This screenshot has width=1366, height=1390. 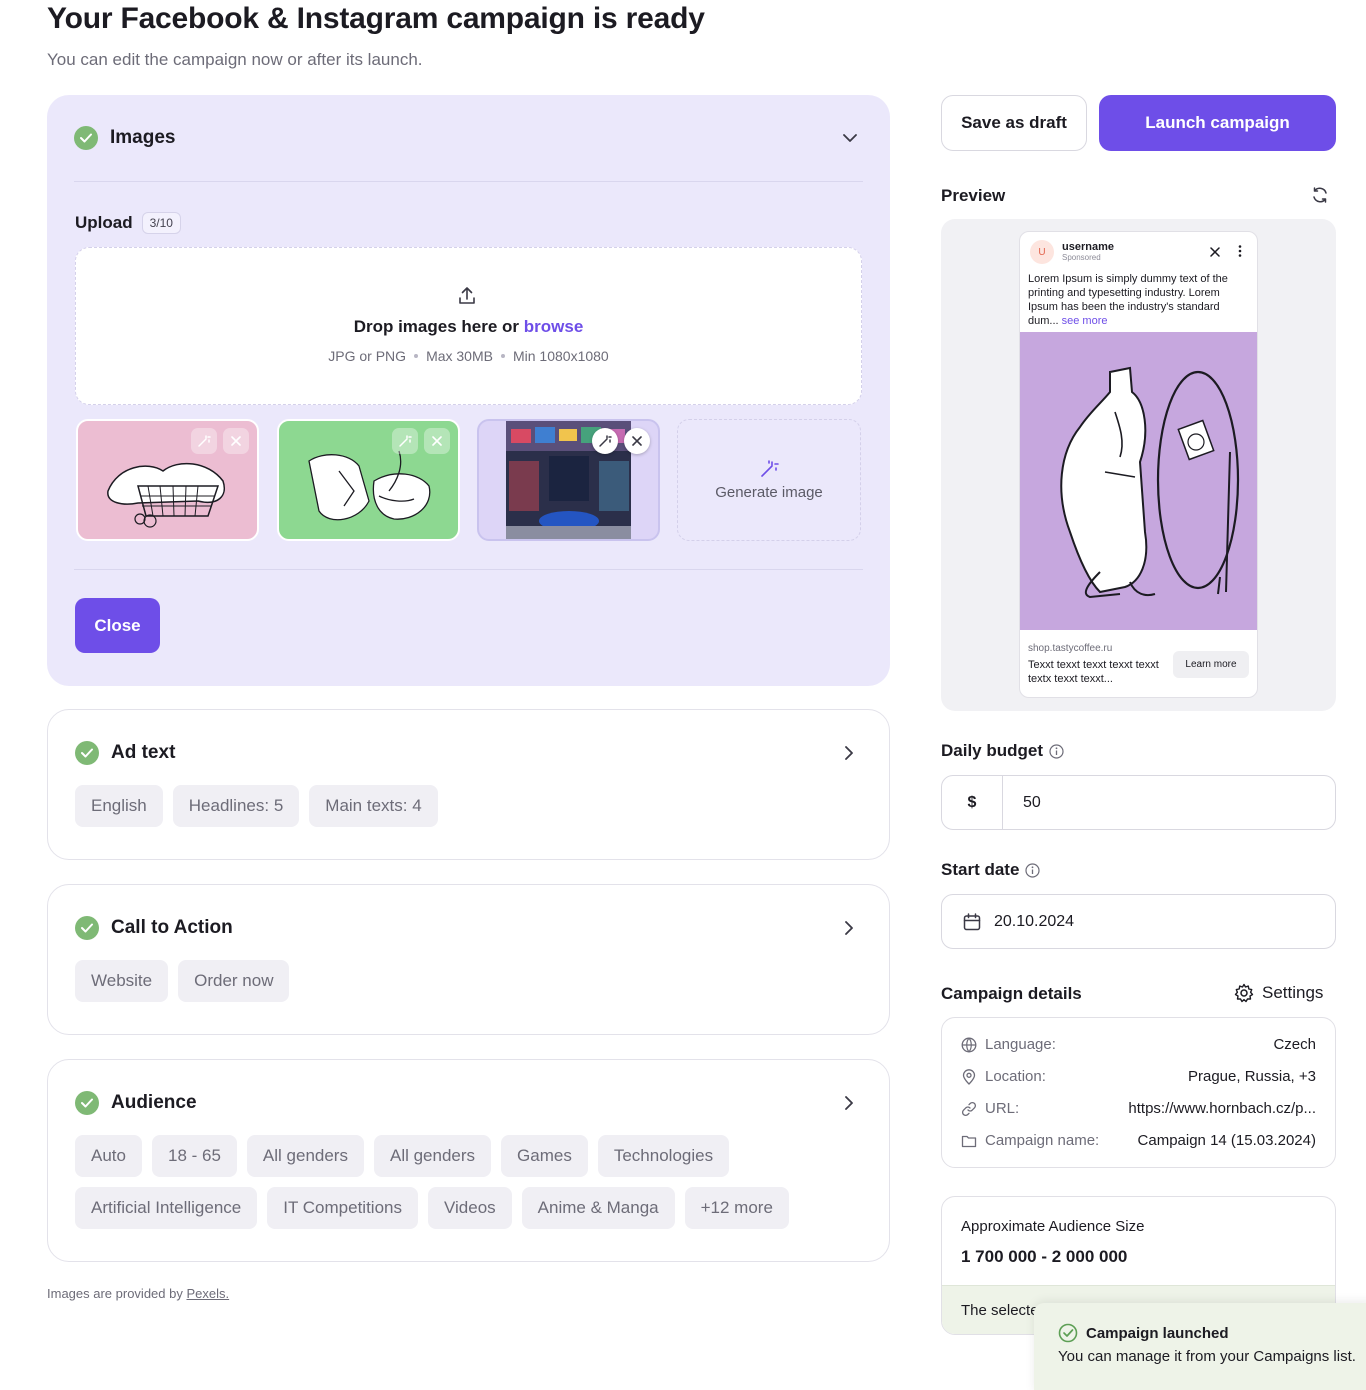 I want to click on detail-value: Prague, Russia, +3, so click(x=1252, y=1076).